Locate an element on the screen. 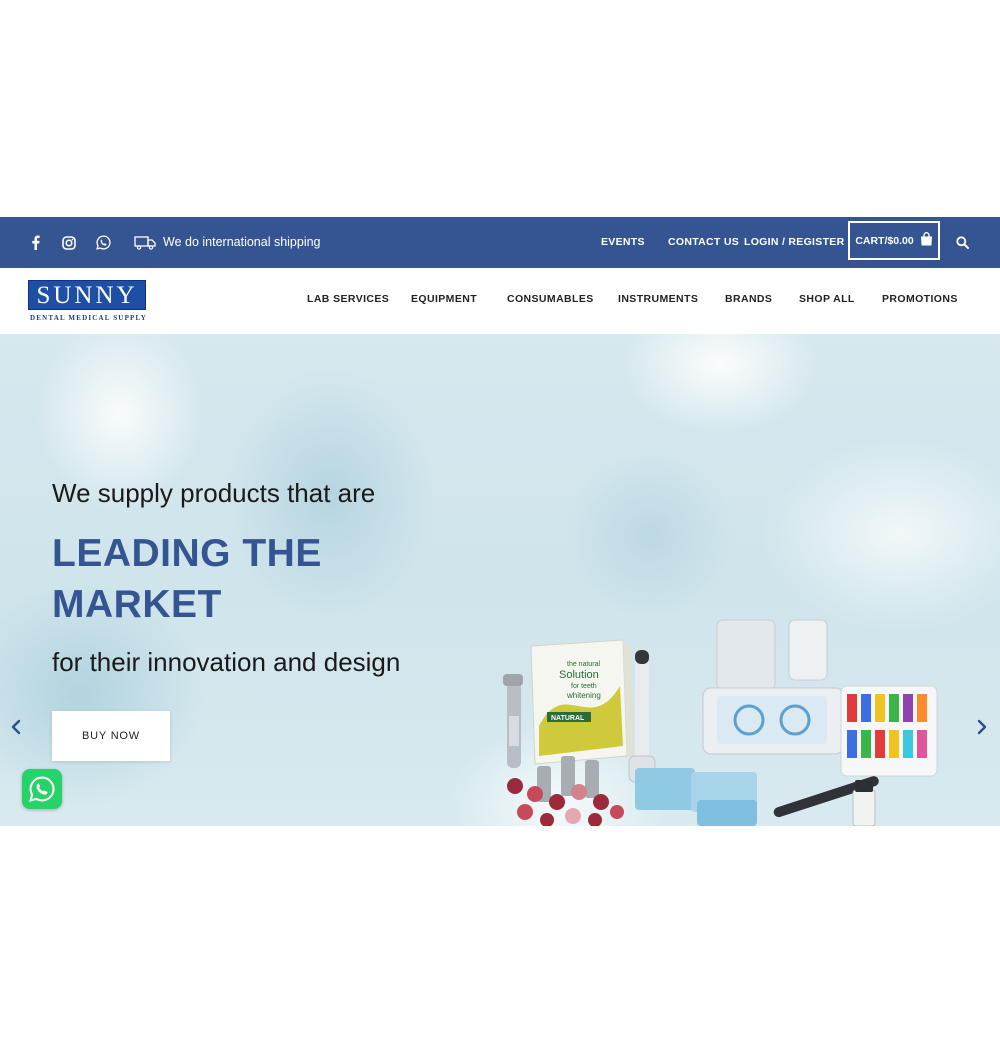 The height and width of the screenshot is (1040, 1000). hero-subtext: for their innovation and design is located at coordinates (226, 662).